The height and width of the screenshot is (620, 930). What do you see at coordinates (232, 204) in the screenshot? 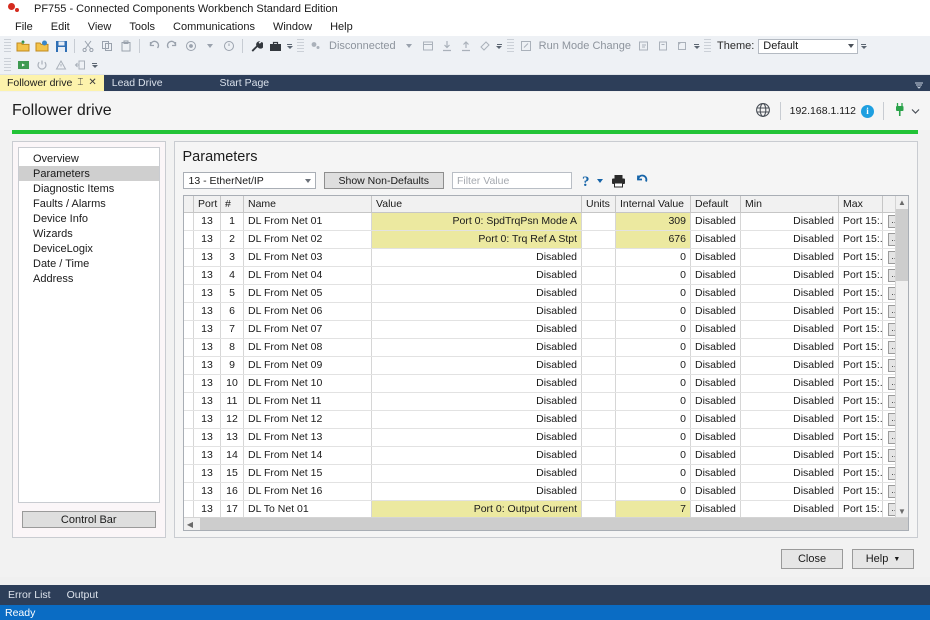
I see `col-number: #` at bounding box center [232, 204].